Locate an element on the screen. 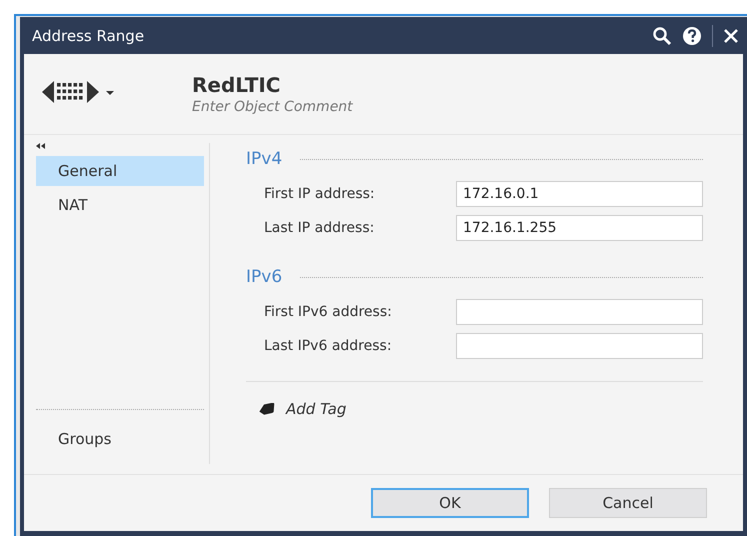 The width and height of the screenshot is (747, 536). field-label: Last IPv6 address: is located at coordinates (328, 346).